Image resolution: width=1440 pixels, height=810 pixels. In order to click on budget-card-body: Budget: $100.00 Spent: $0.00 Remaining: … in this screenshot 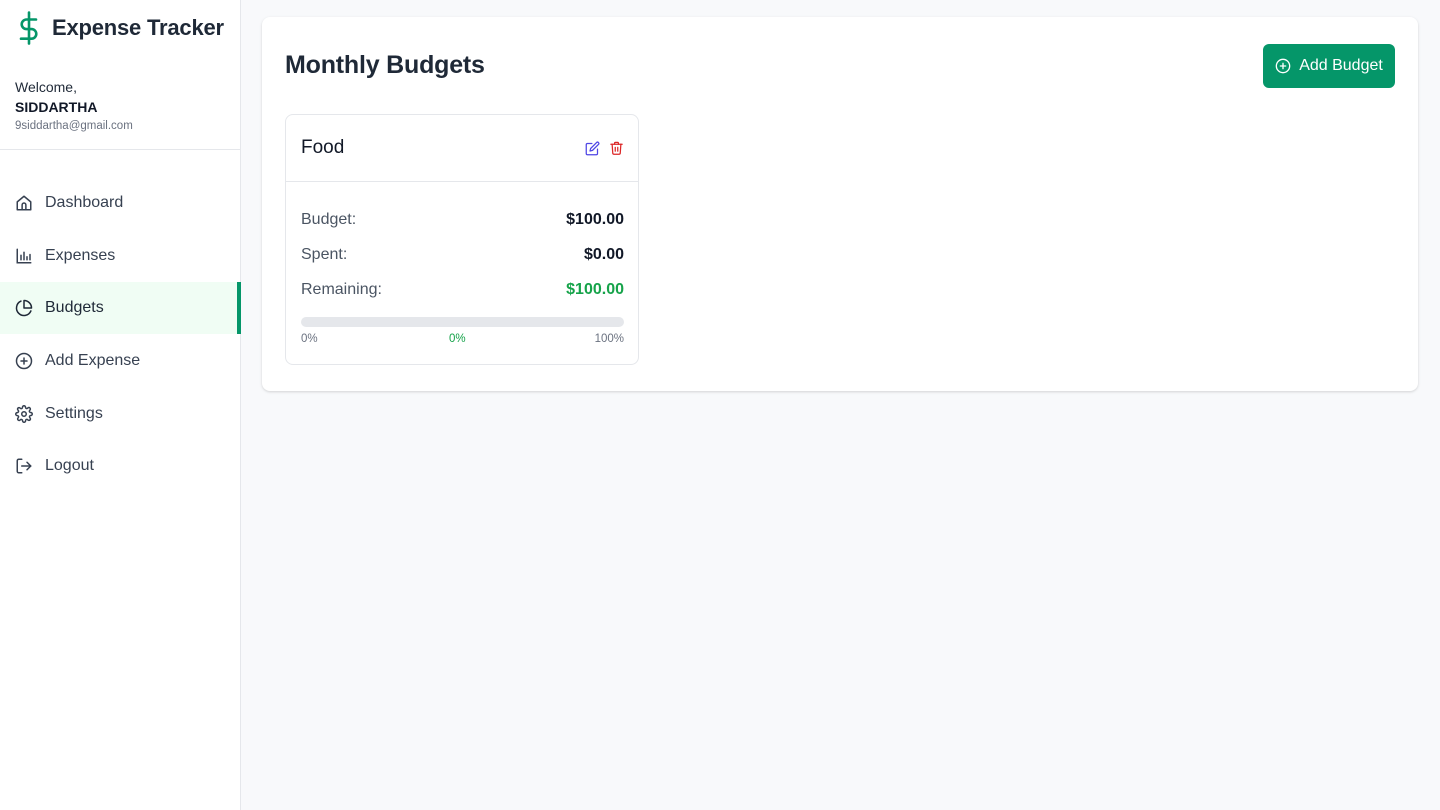, I will do `click(462, 266)`.